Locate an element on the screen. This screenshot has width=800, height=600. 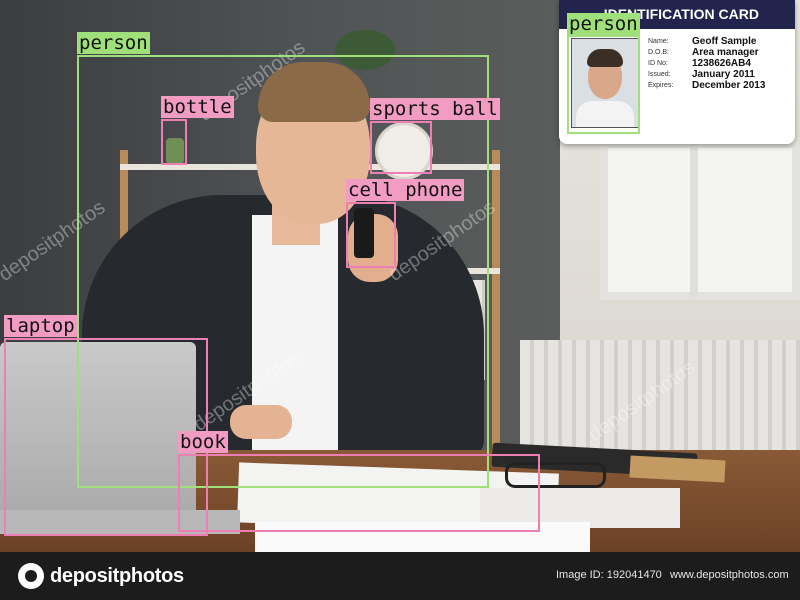
detection-label-cell-phone: cell phone is located at coordinates (405, 190).